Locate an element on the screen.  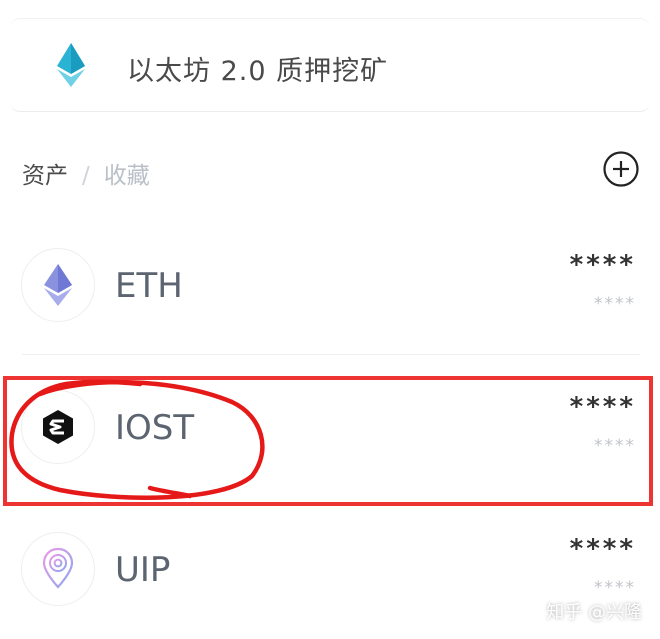
watermark: 知乎 @兴隆 is located at coordinates (594, 612).